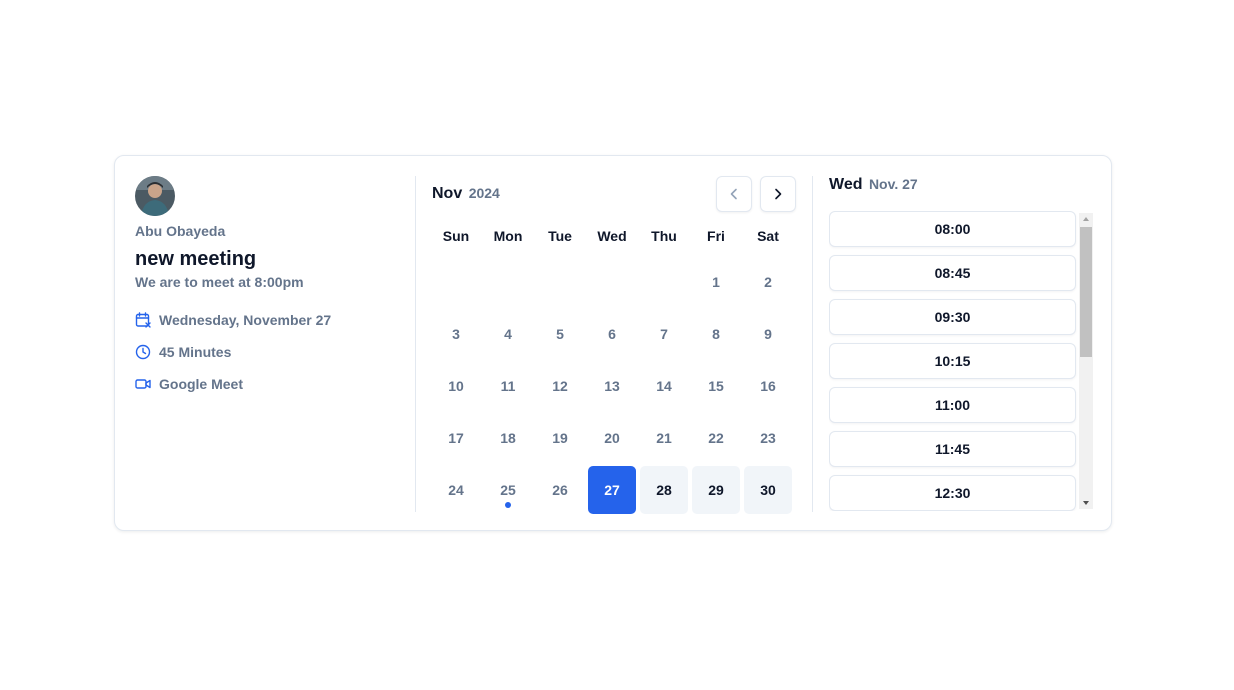 This screenshot has width=1234, height=690. I want to click on scroll-down-arrow, so click(1086, 503).